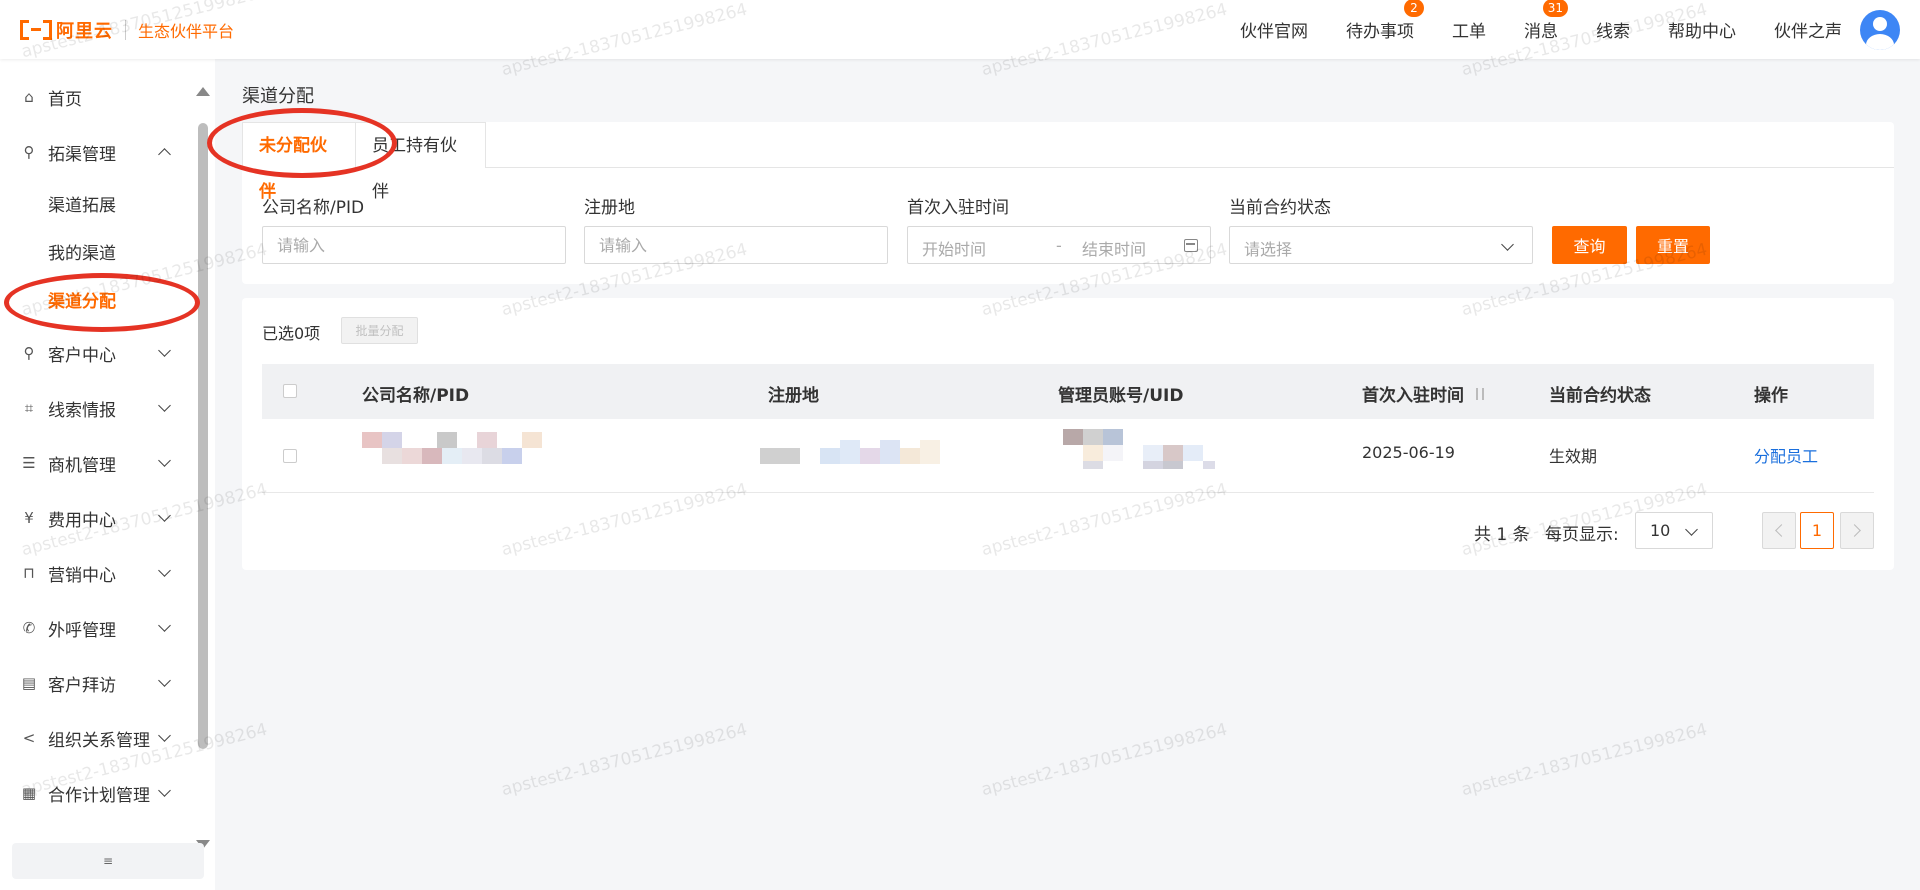 This screenshot has width=1920, height=890. What do you see at coordinates (1381, 245) in the screenshot?
I see `status-select: 请选择` at bounding box center [1381, 245].